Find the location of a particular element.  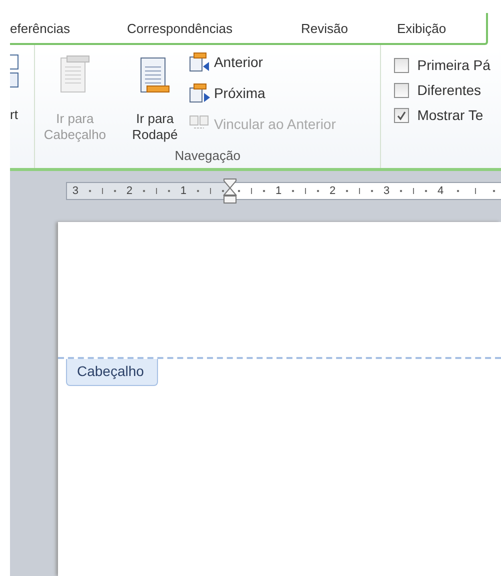

checkbox-label: Primeira Pá is located at coordinates (453, 65).